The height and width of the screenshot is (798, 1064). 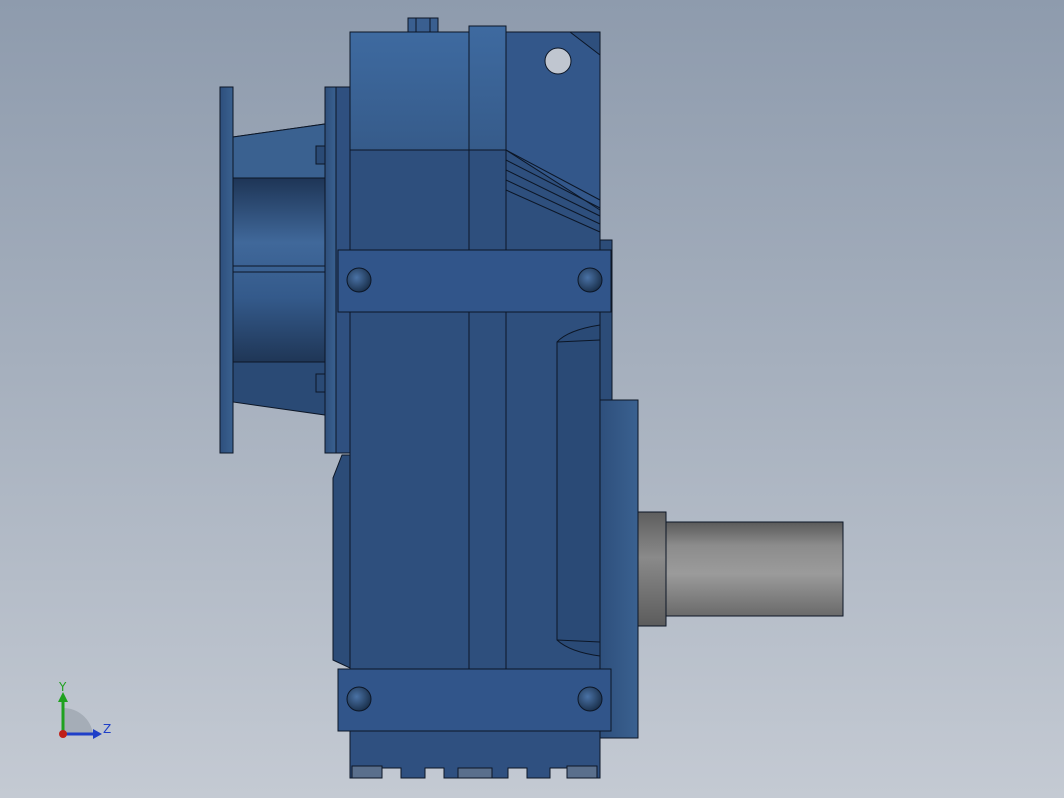 What do you see at coordinates (78, 720) in the screenshot?
I see `triad-plane-indicator` at bounding box center [78, 720].